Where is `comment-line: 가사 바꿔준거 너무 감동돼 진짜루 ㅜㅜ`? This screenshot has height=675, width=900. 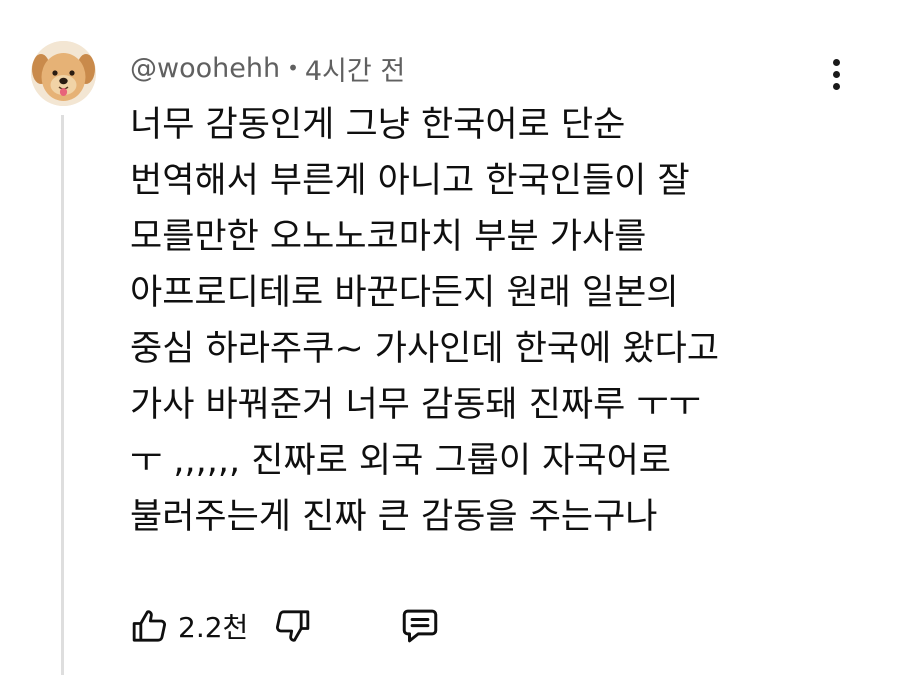
comment-line: 가사 바꿔준거 너무 감동돼 진짜루 ㅜㅜ is located at coordinates (415, 405).